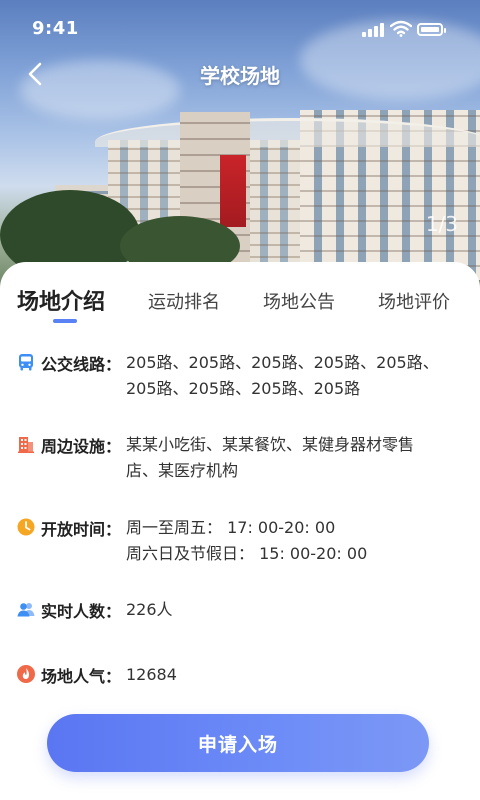  I want to click on popularity-value: 12684, so click(151, 675).